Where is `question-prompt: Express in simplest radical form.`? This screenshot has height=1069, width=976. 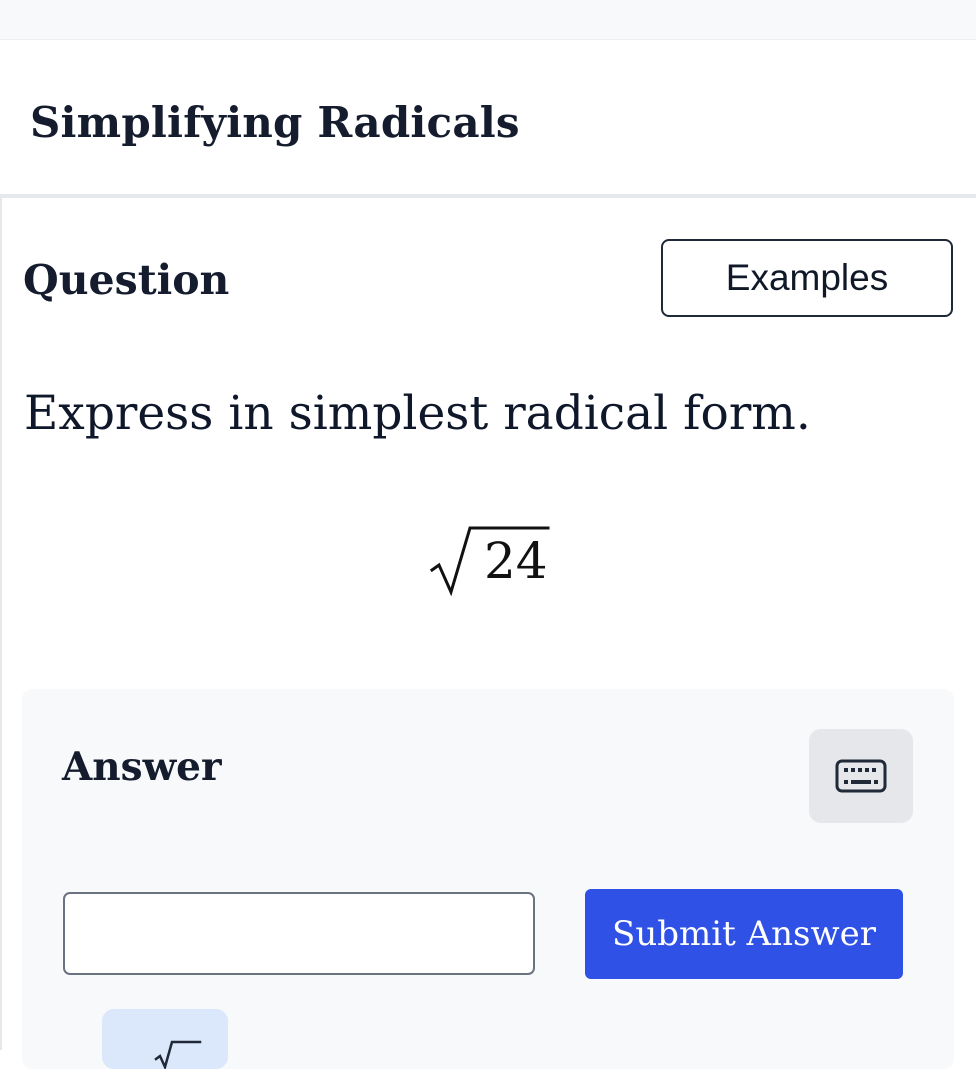
question-prompt: Express in simplest radical form. is located at coordinates (417, 413).